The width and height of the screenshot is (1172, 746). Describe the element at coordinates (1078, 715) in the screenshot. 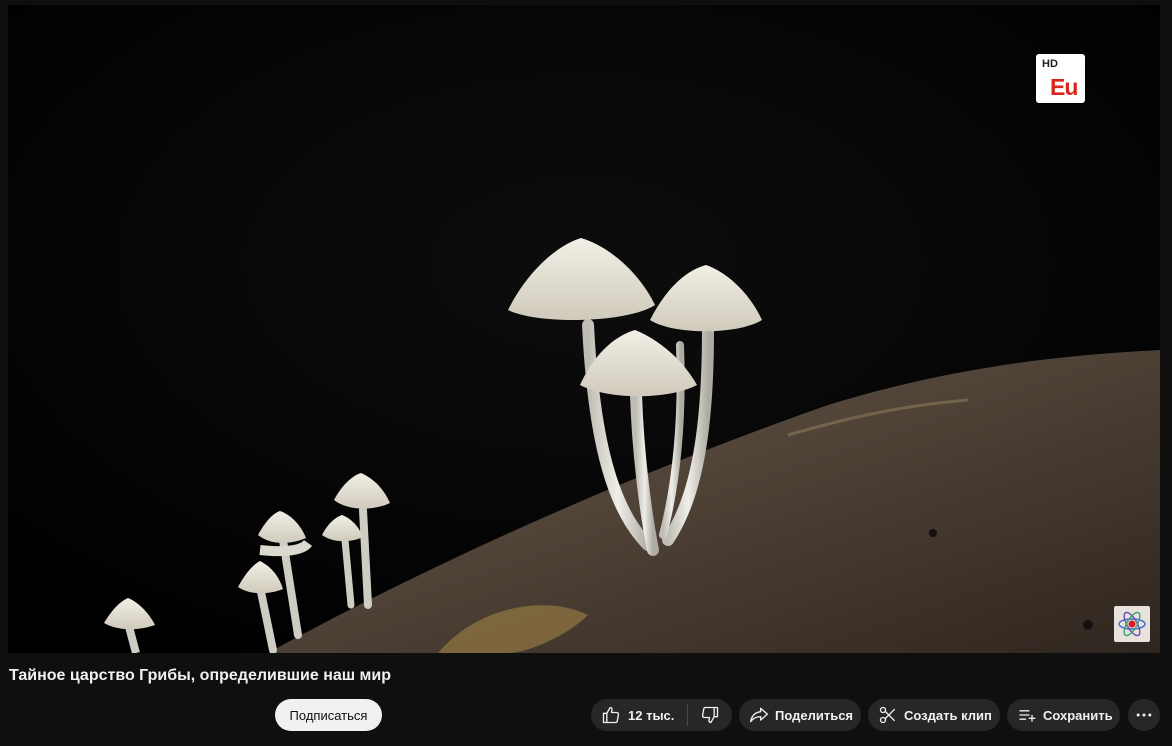

I see `save-label: Сохранить` at that location.